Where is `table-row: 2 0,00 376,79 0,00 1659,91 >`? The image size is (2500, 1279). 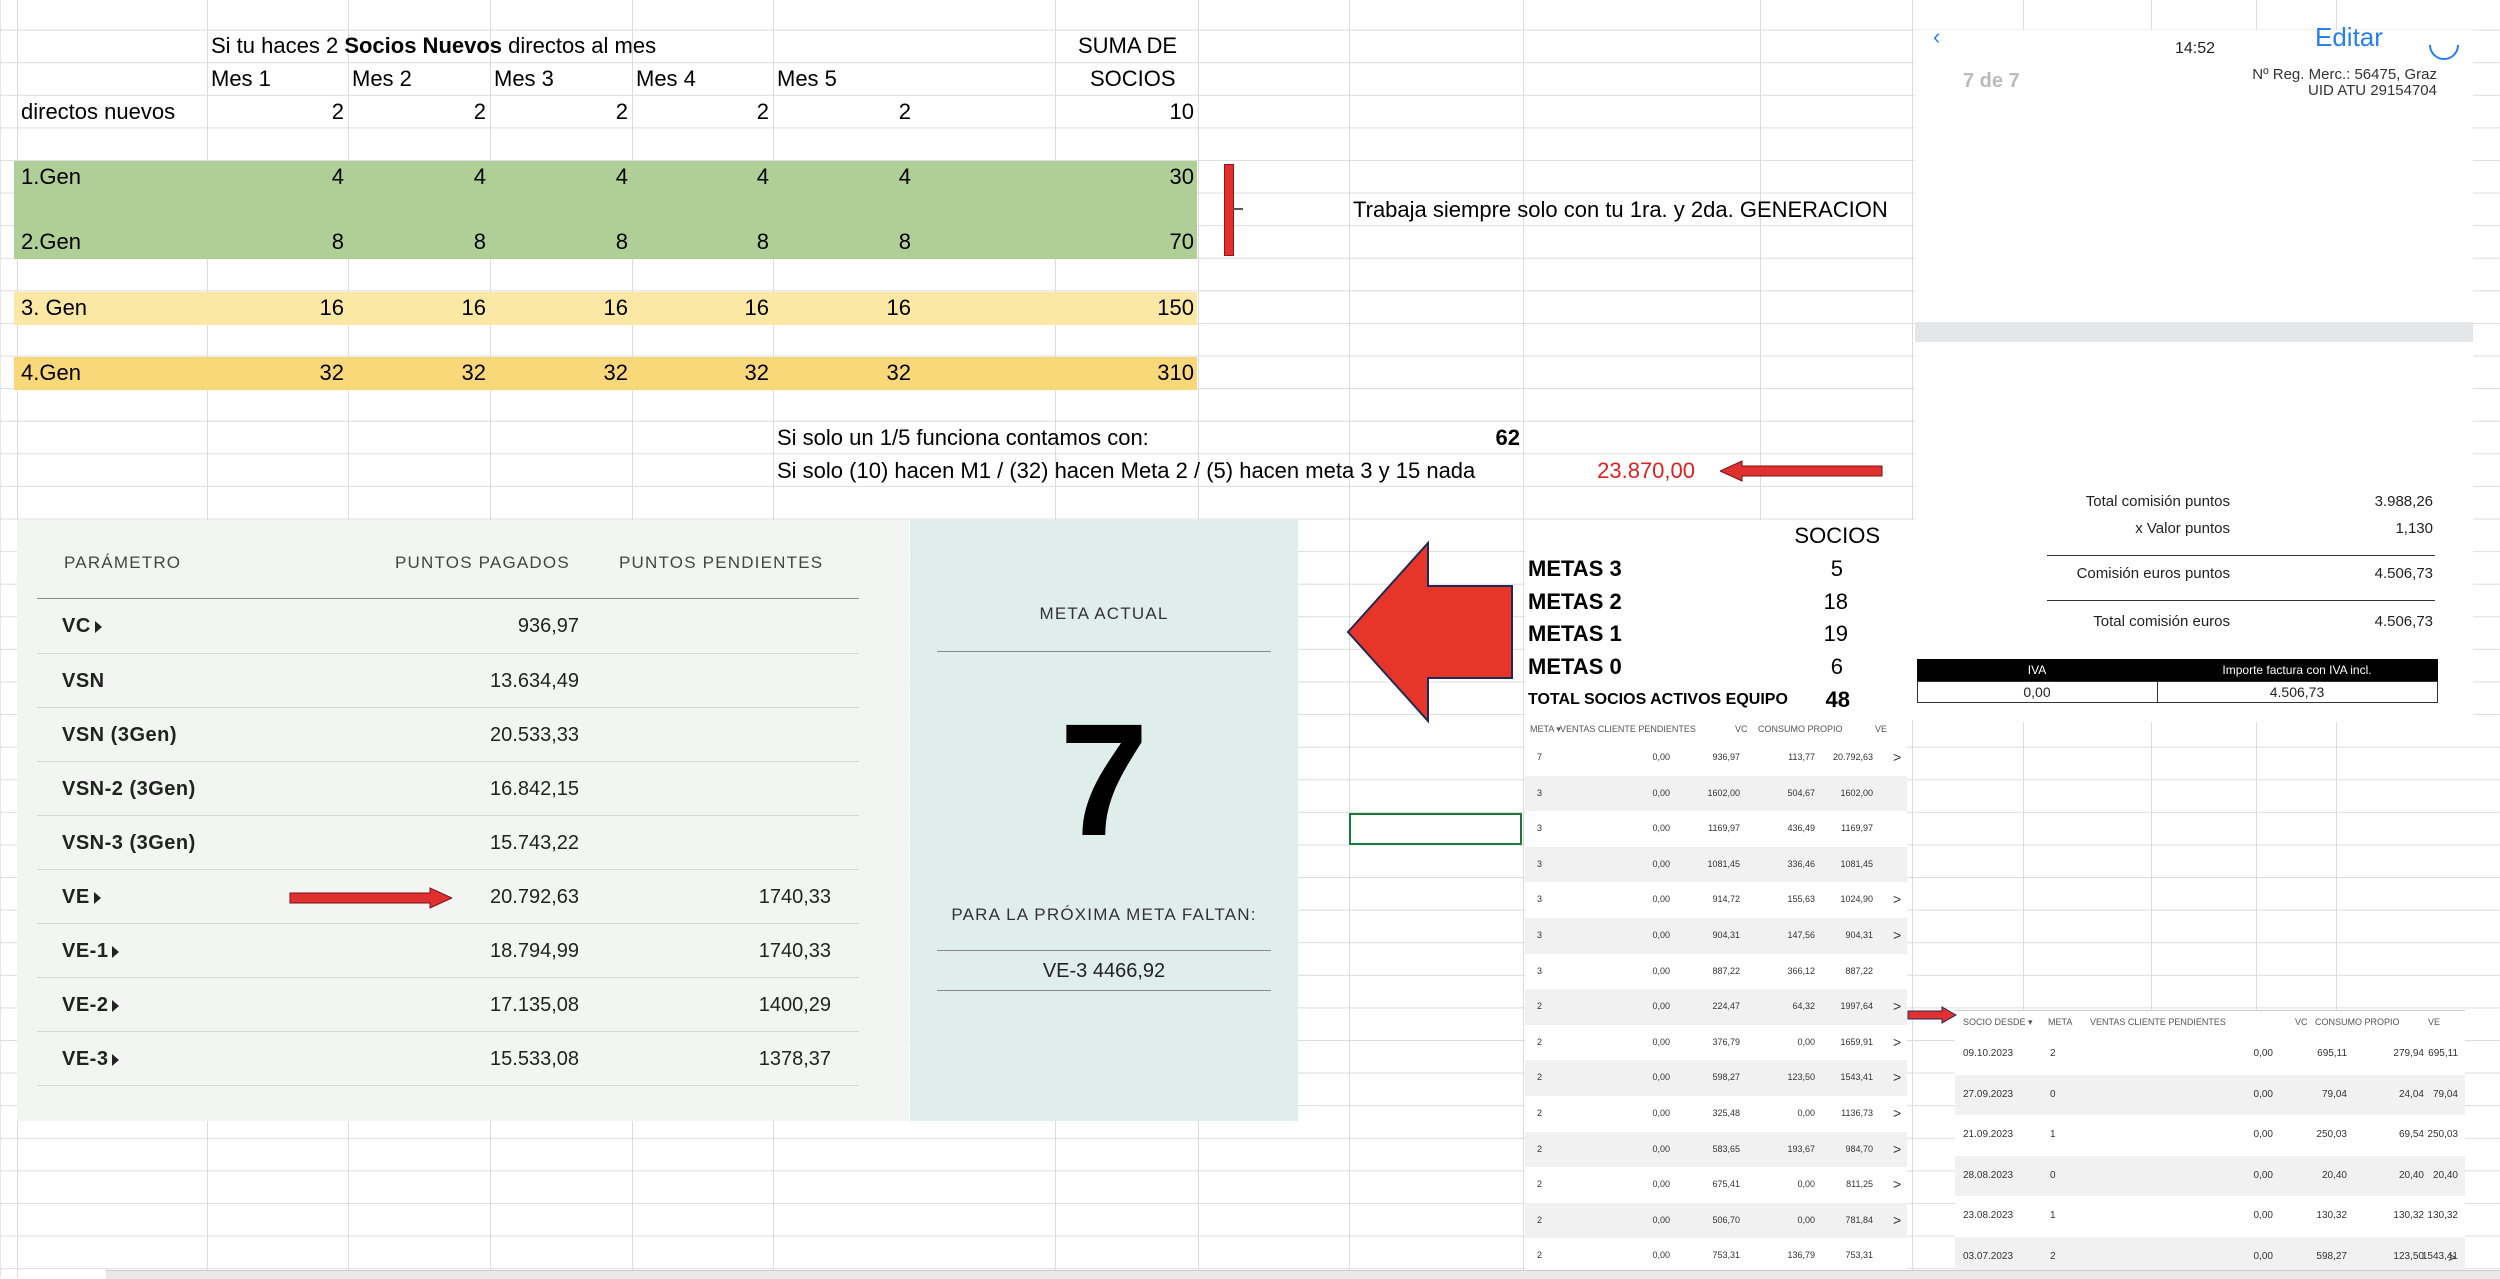
table-row: 2 0,00 376,79 0,00 1659,91 > is located at coordinates (1716, 1042).